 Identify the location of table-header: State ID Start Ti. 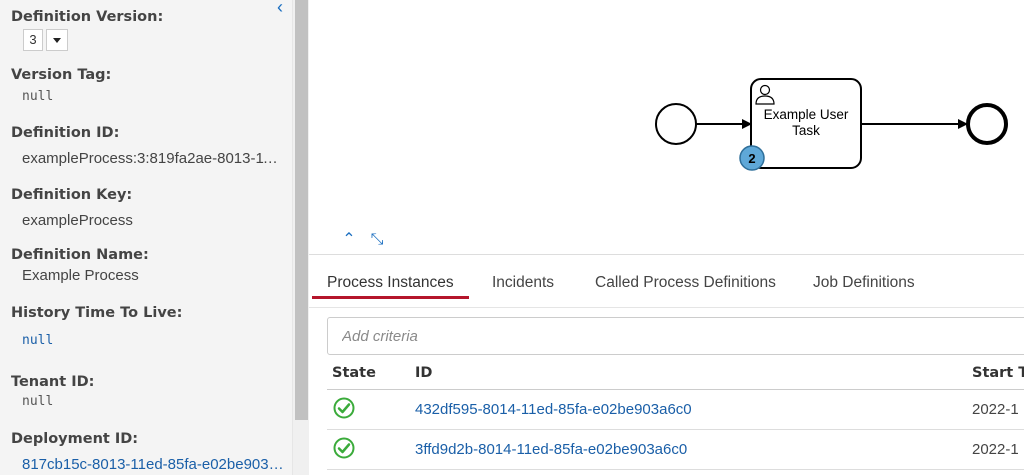
(675, 373).